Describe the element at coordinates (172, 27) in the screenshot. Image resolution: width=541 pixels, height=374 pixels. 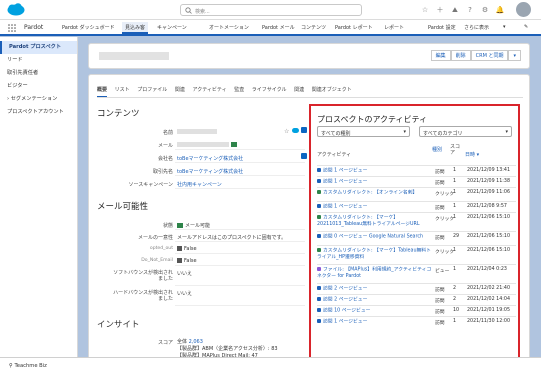
I see `nav-campaigns: キャンペーン` at that location.